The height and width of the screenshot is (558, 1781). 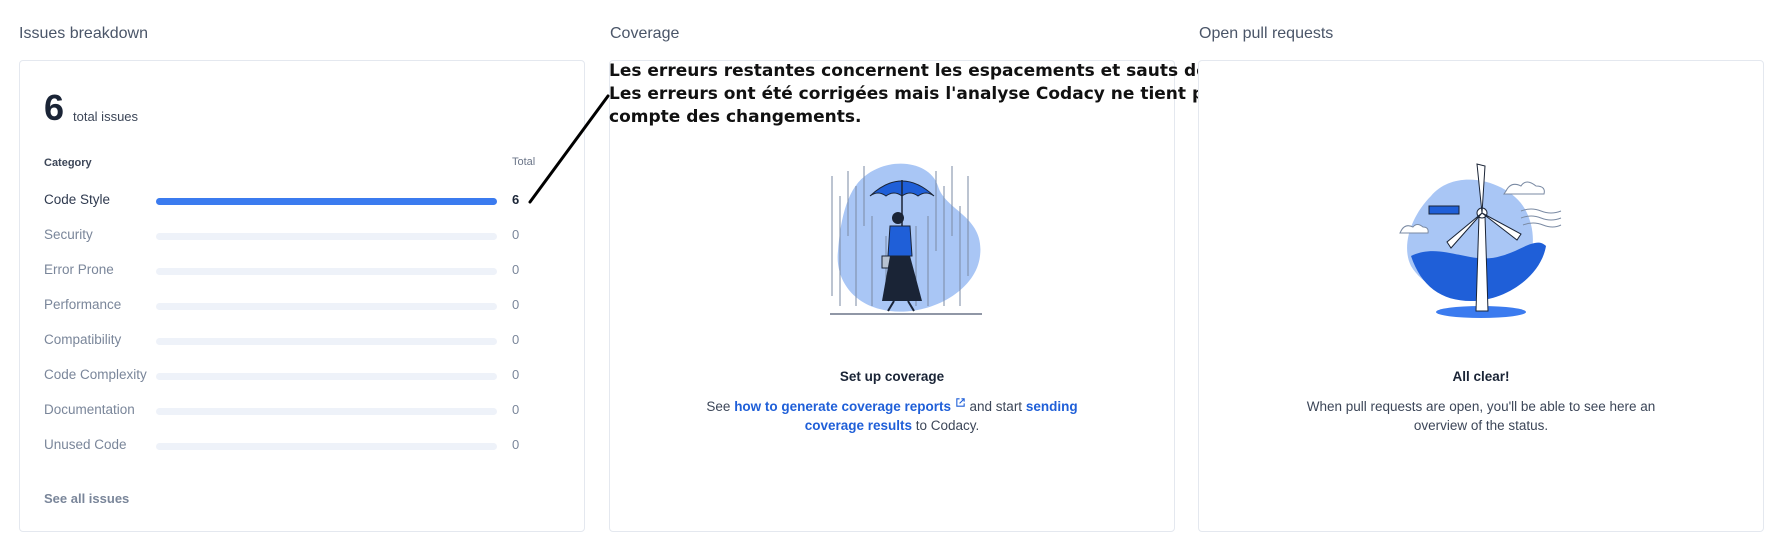 I want to click on category-row: Compatibility 0, so click(x=302, y=342).